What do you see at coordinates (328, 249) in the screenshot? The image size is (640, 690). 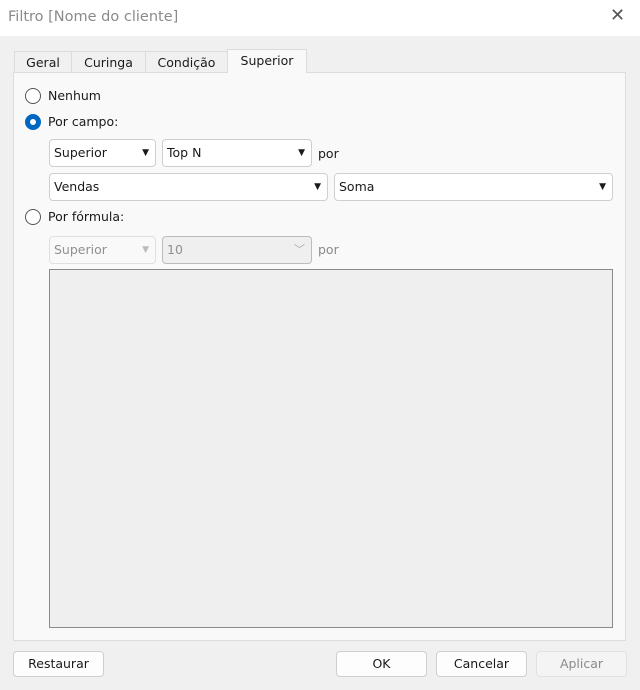 I see `formula-por-label: por` at bounding box center [328, 249].